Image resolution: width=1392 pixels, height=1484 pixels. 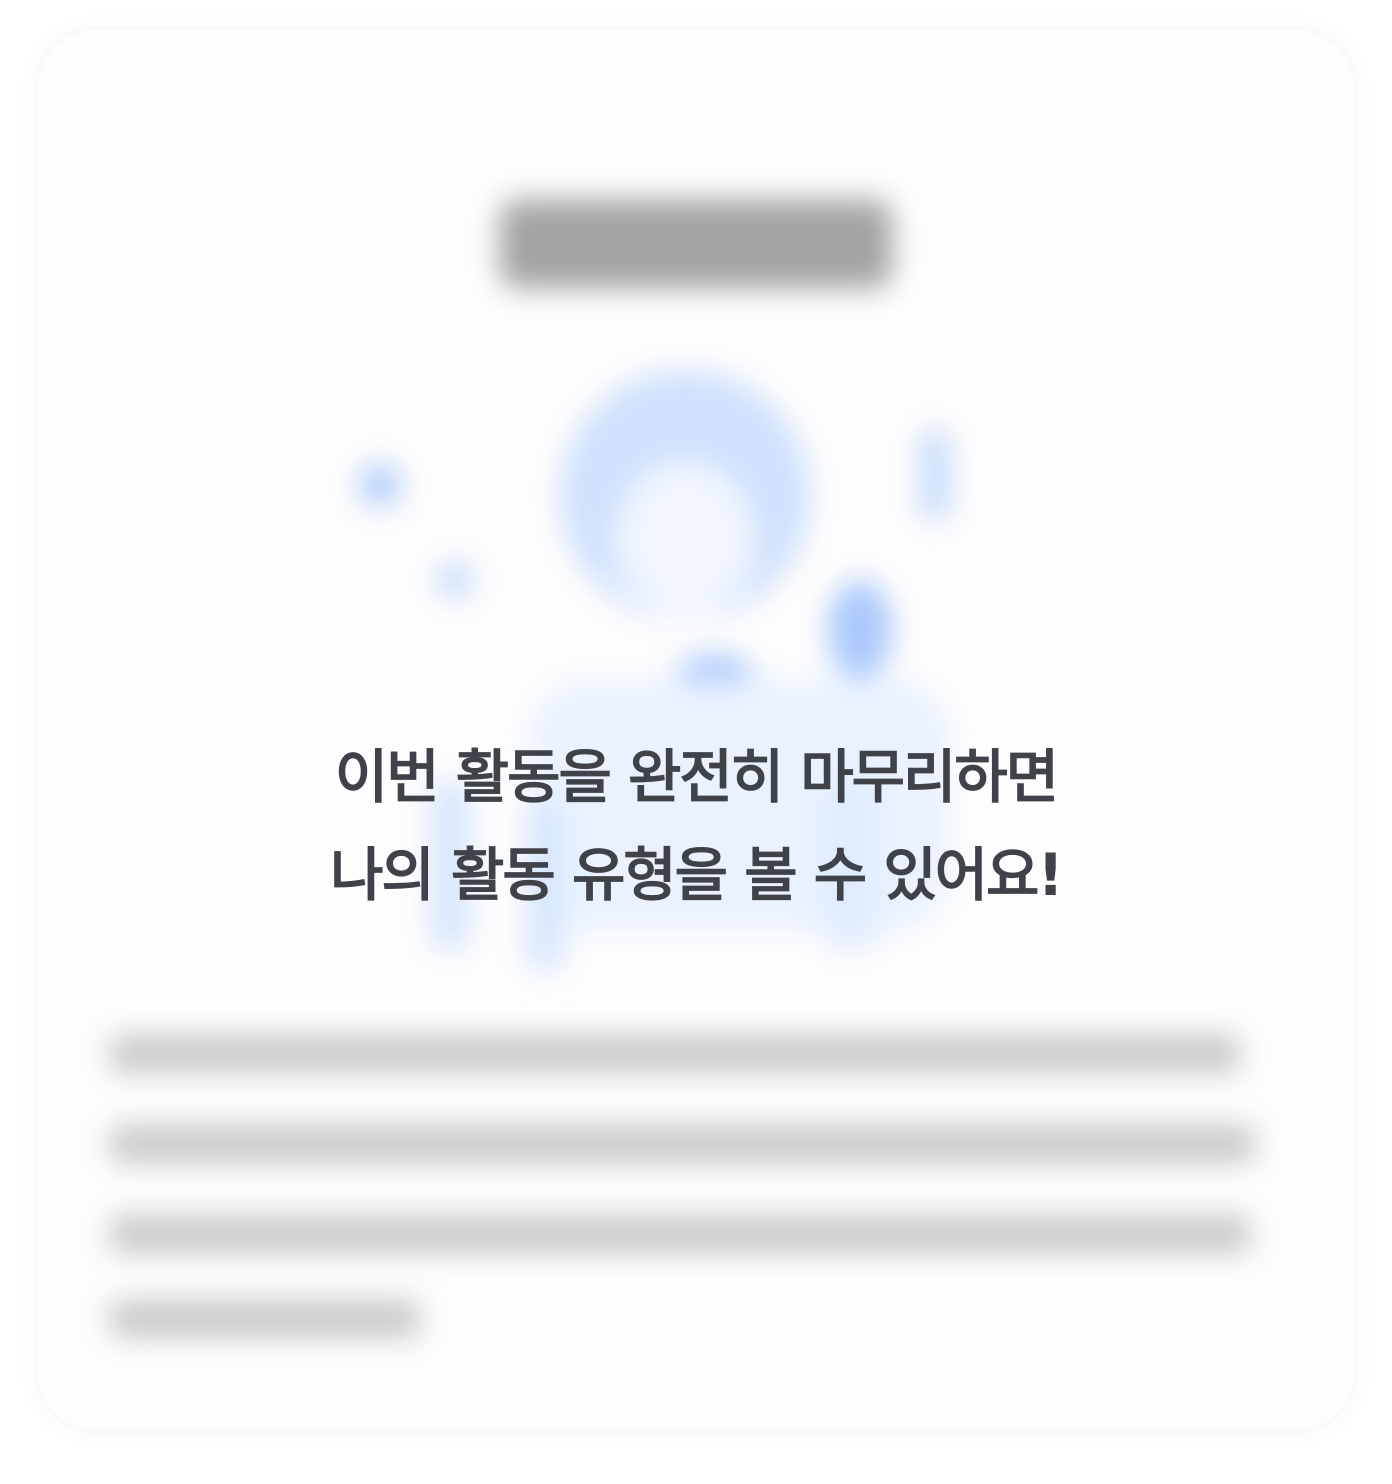 What do you see at coordinates (696, 777) in the screenshot?
I see `notice-line-1: 이번 활동을 완전히 마무리하면` at bounding box center [696, 777].